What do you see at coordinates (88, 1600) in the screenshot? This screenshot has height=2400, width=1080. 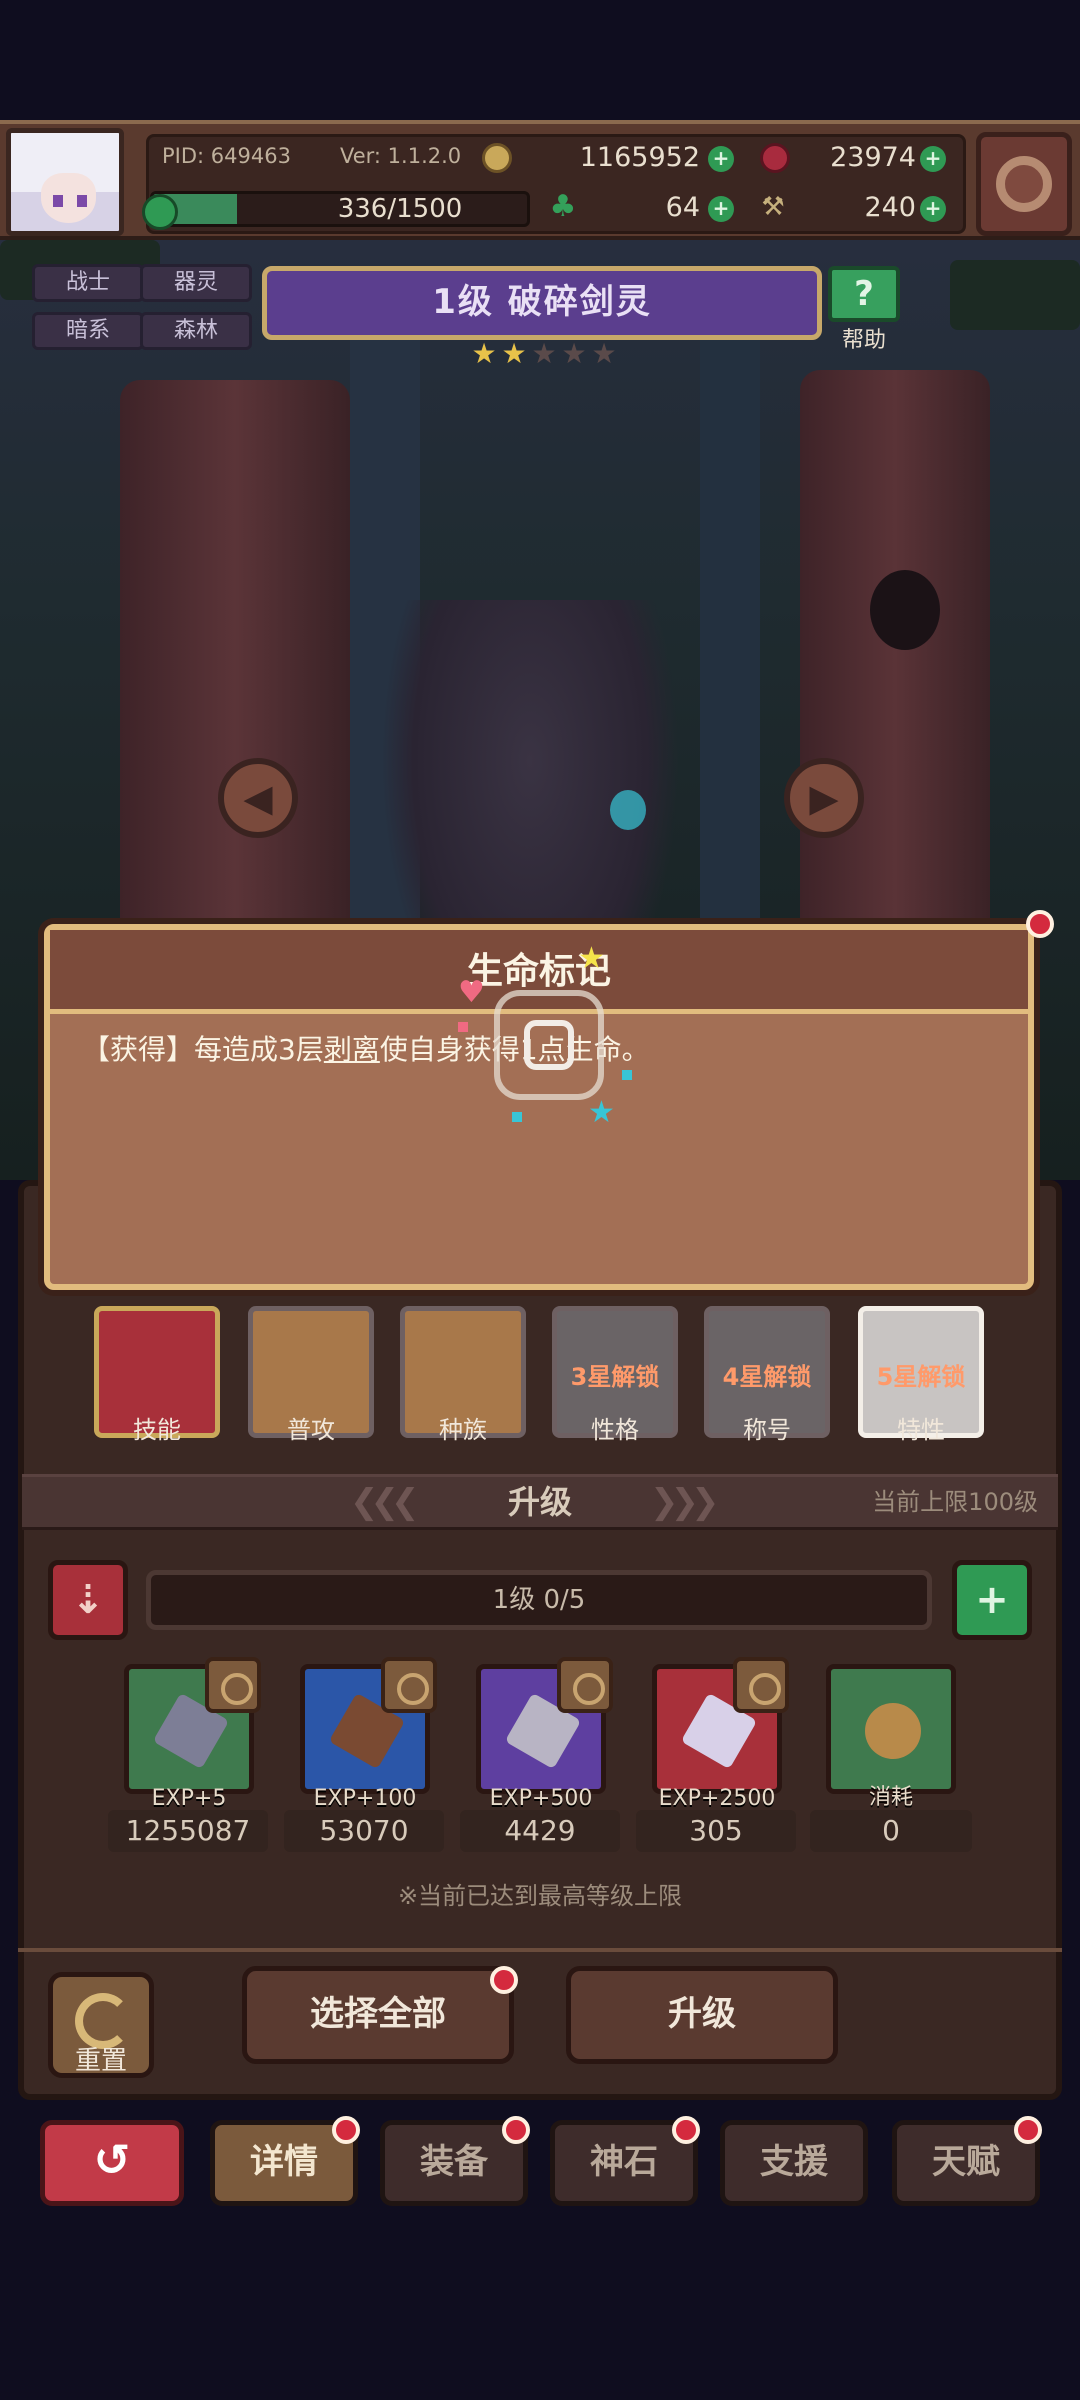 I see `level-down-icon: ⇣` at bounding box center [88, 1600].